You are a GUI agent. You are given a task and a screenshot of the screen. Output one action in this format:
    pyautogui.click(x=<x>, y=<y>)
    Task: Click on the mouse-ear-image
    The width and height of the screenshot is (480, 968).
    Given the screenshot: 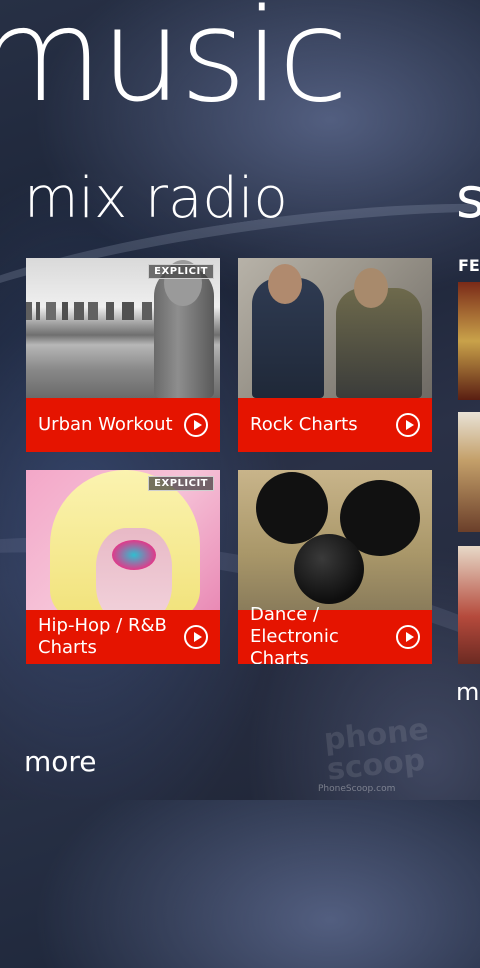 What is the action you would take?
    pyautogui.click(x=292, y=508)
    